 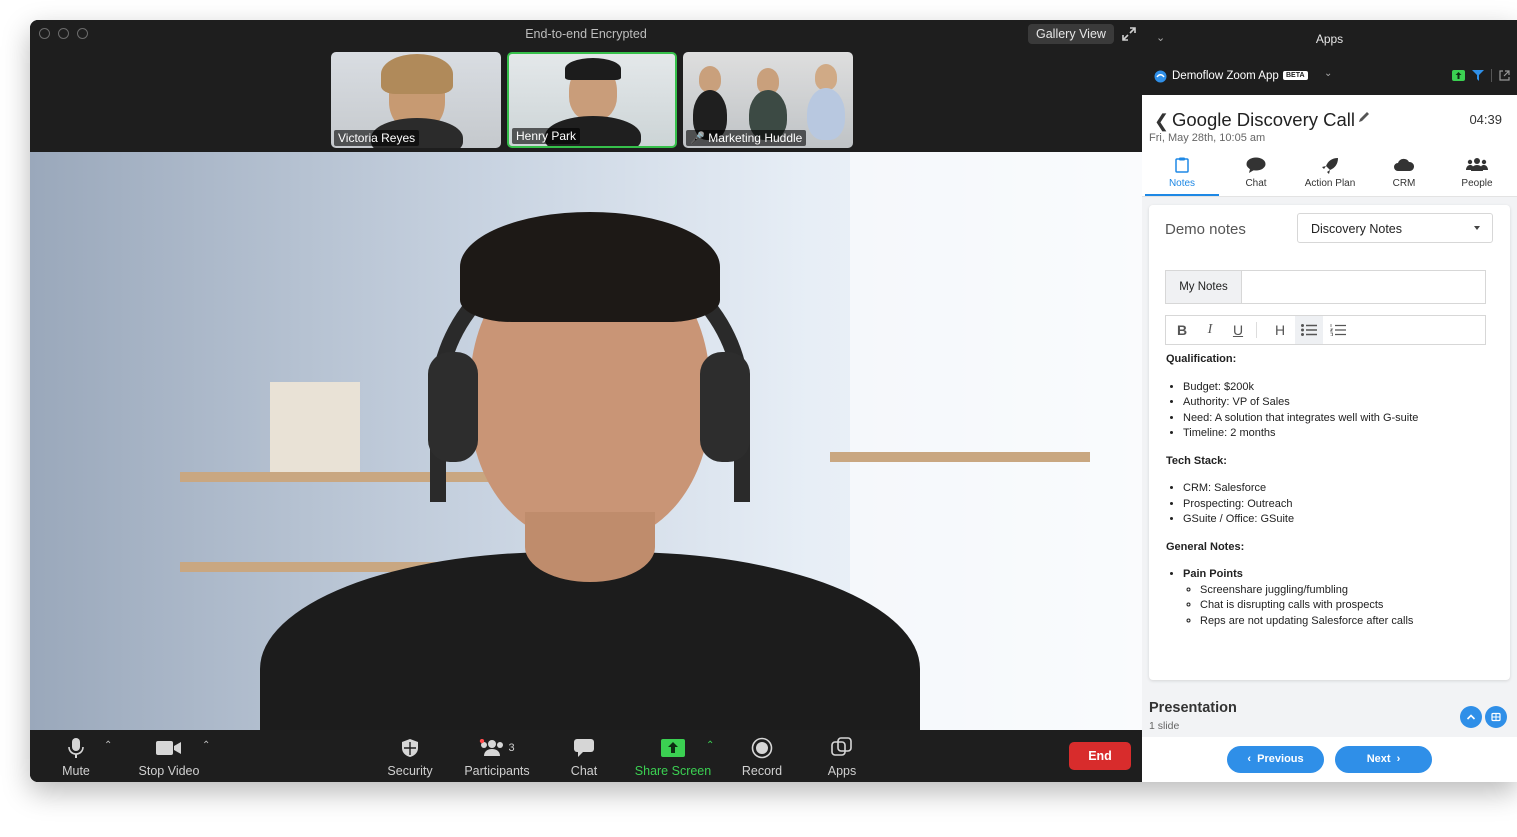 What do you see at coordinates (1196, 460) in the screenshot?
I see `tech-stack-heading: Tech Stack:` at bounding box center [1196, 460].